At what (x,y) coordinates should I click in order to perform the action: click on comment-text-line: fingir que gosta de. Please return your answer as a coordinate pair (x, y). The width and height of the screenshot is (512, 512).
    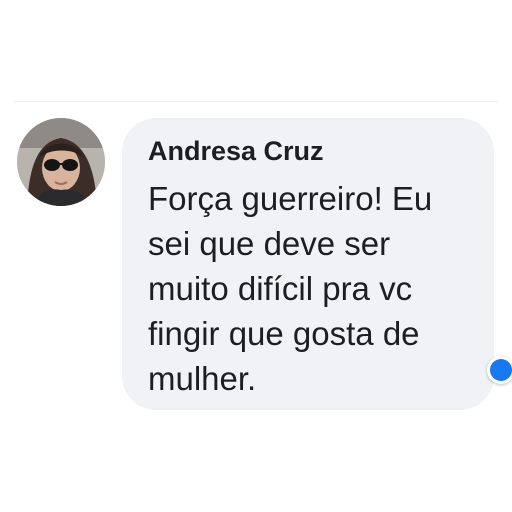
    Looking at the image, I should click on (284, 333).